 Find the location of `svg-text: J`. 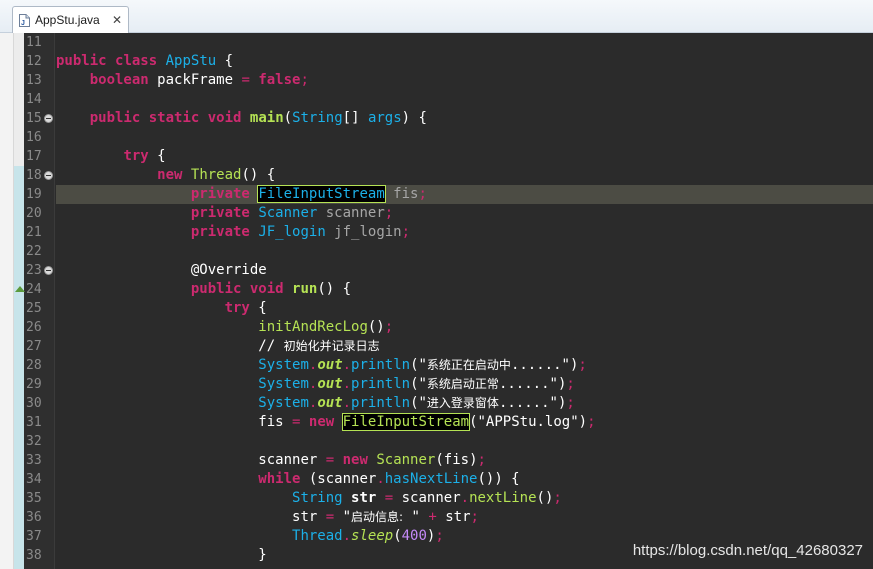

svg-text: J is located at coordinates (23, 23).